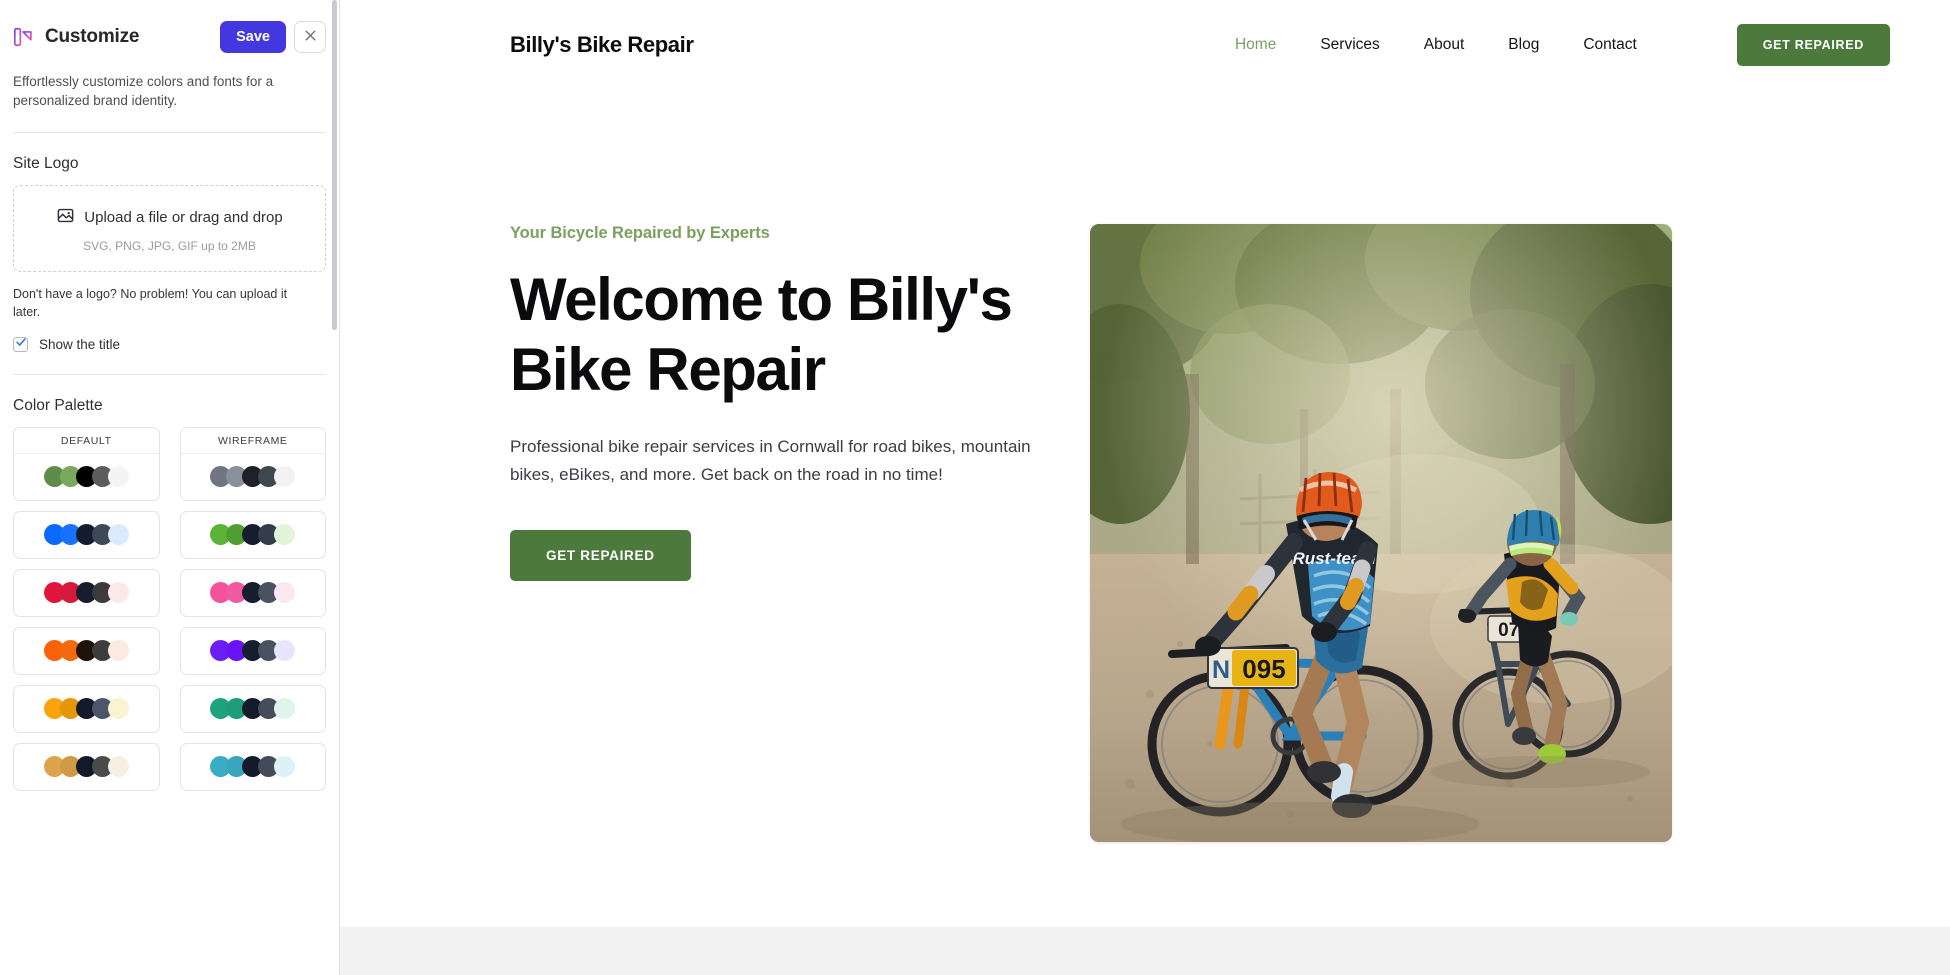 The width and height of the screenshot is (1950, 975). I want to click on divider-palette, so click(169, 374).